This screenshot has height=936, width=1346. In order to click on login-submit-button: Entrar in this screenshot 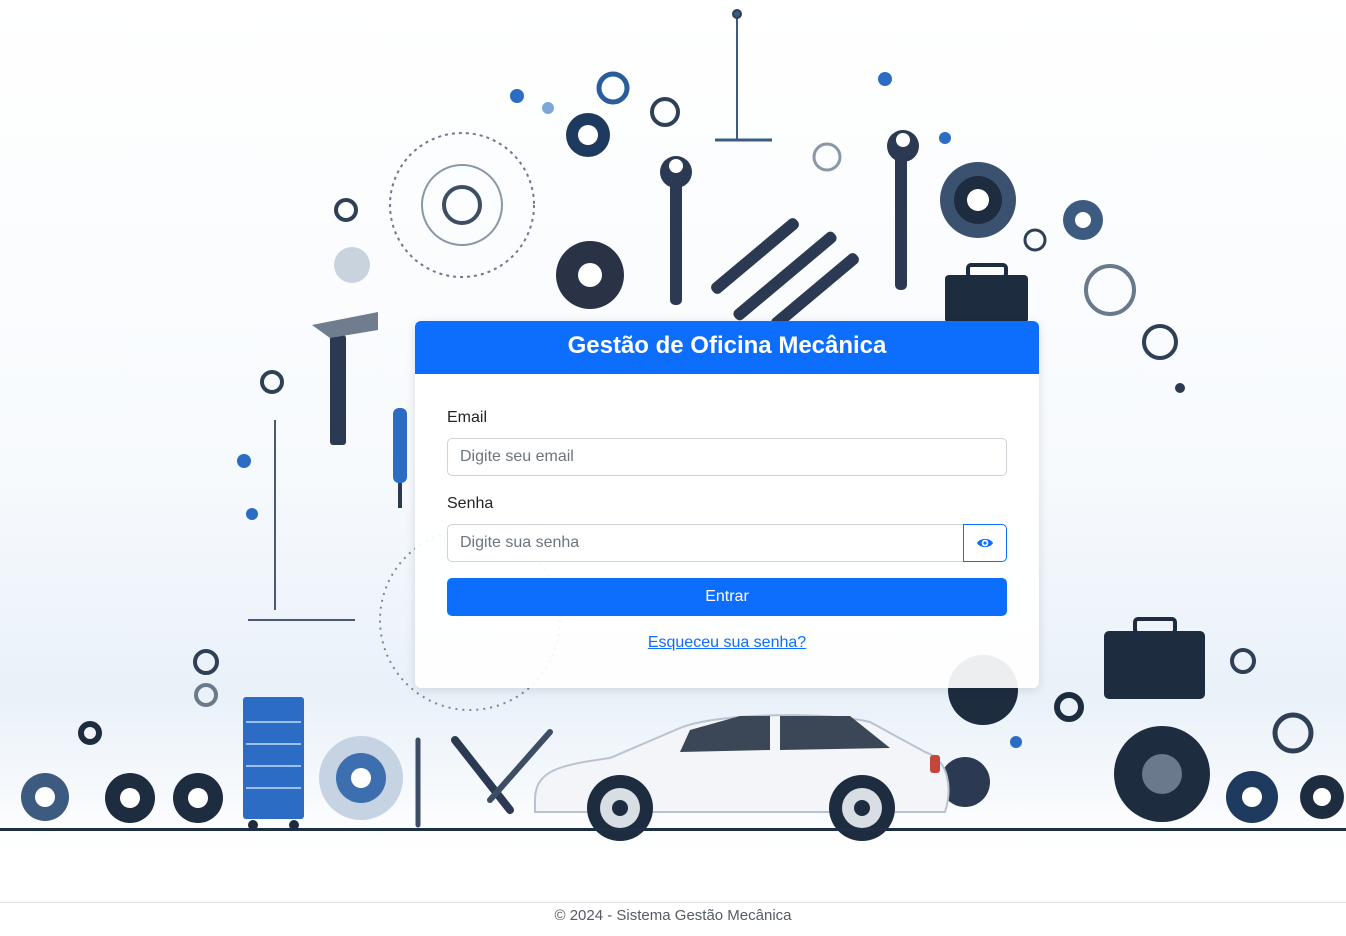, I will do `click(727, 597)`.